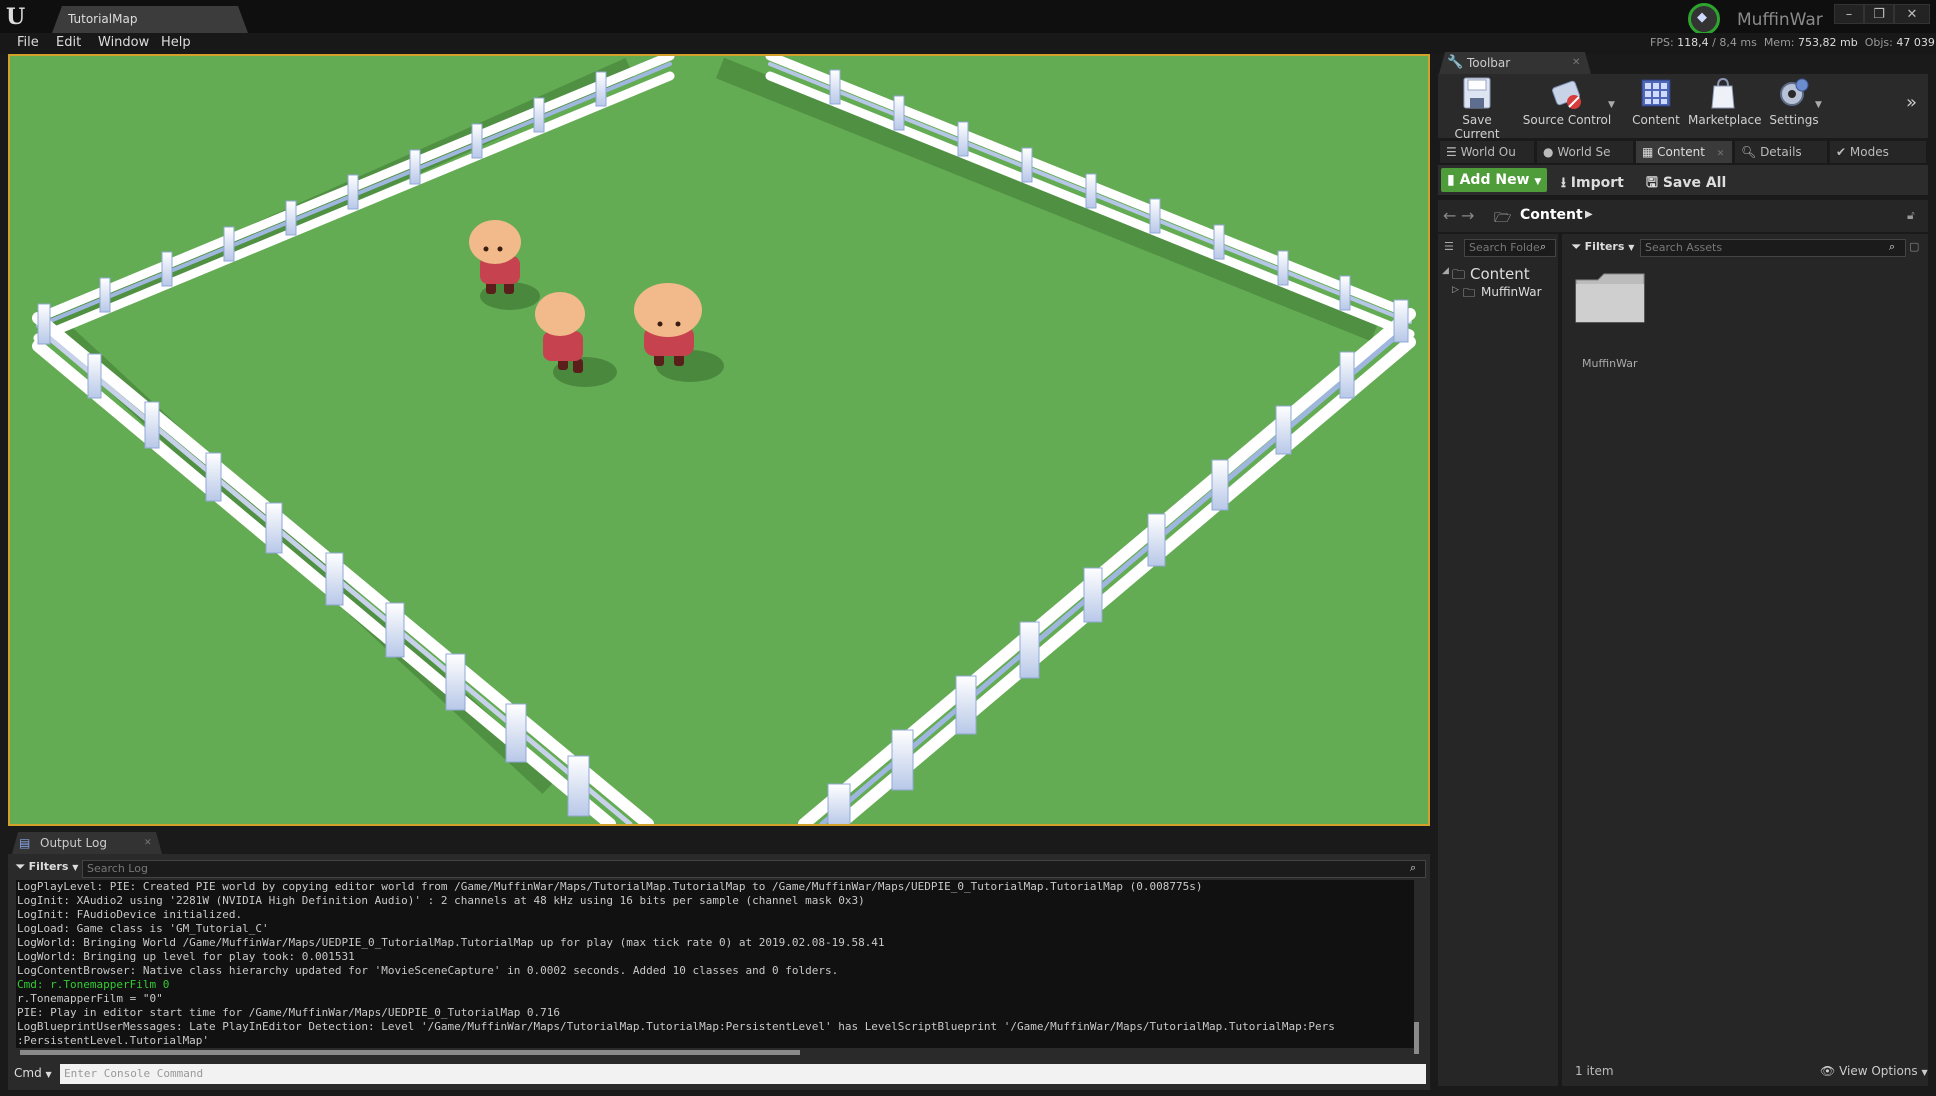 This screenshot has width=1936, height=1096. Describe the element at coordinates (1869, 152) in the screenshot. I see `tab-modes-label: Modes` at that location.